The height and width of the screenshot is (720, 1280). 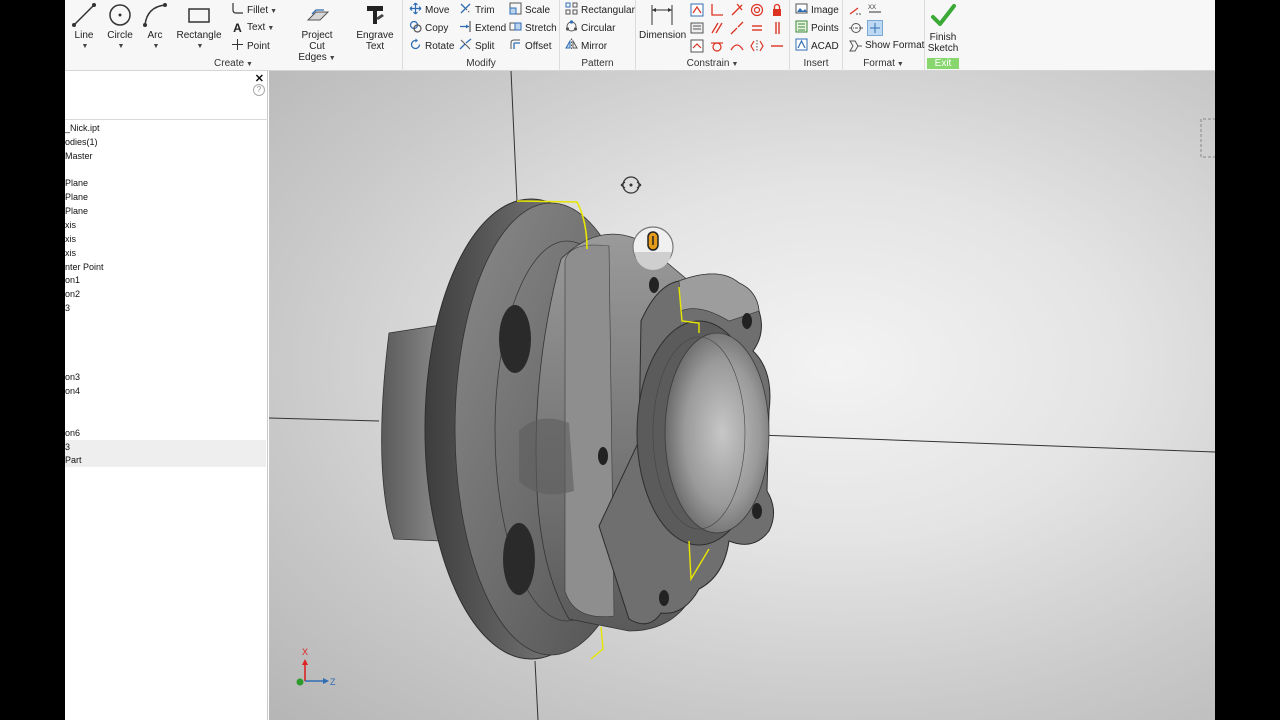 What do you see at coordinates (318, 15) in the screenshot?
I see `project-cut-edges-icon` at bounding box center [318, 15].